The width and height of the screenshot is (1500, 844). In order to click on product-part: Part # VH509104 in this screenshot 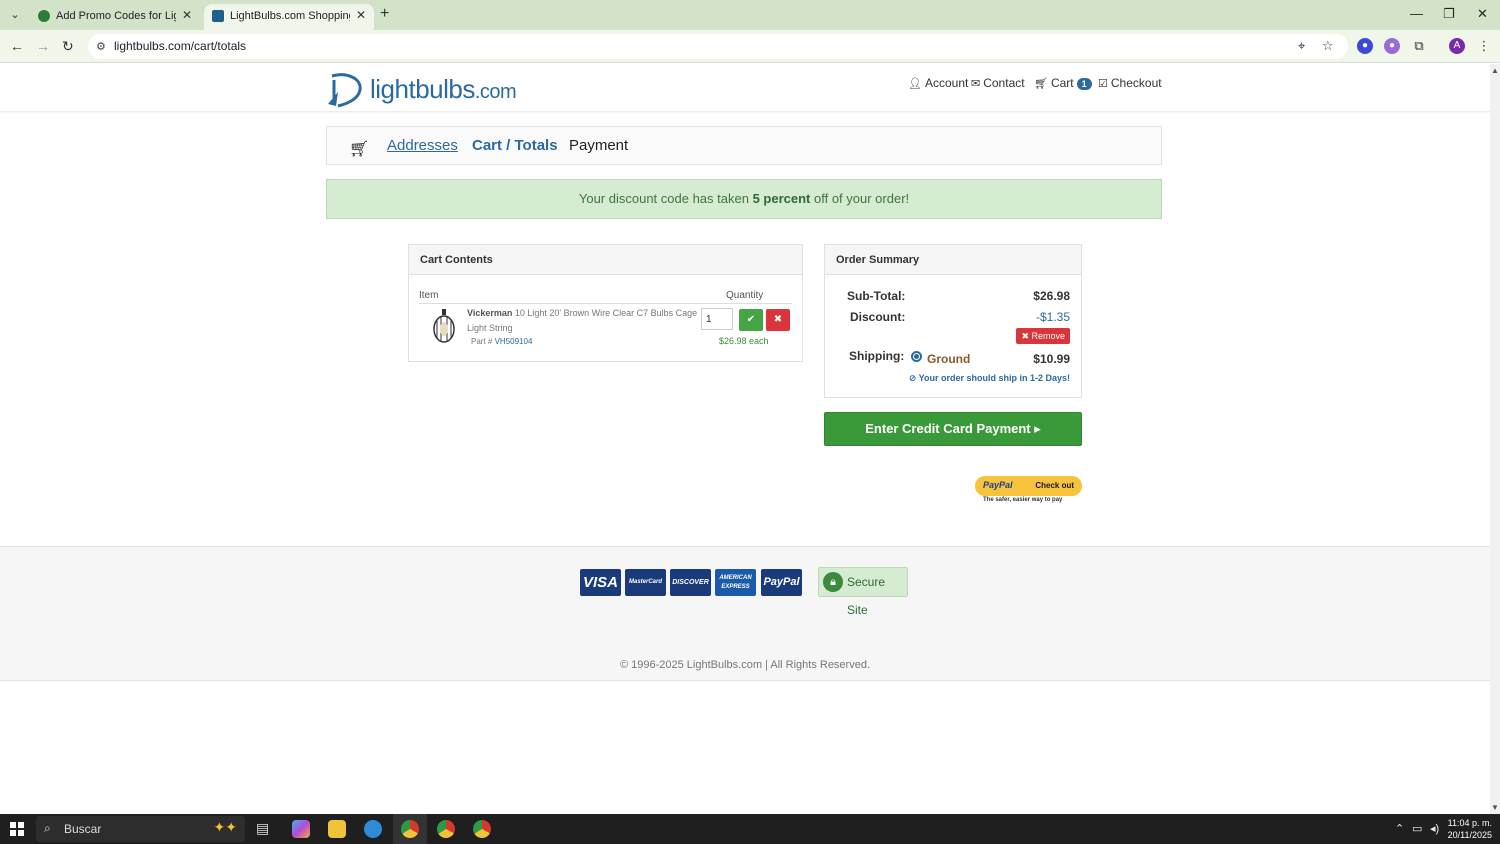, I will do `click(501, 341)`.